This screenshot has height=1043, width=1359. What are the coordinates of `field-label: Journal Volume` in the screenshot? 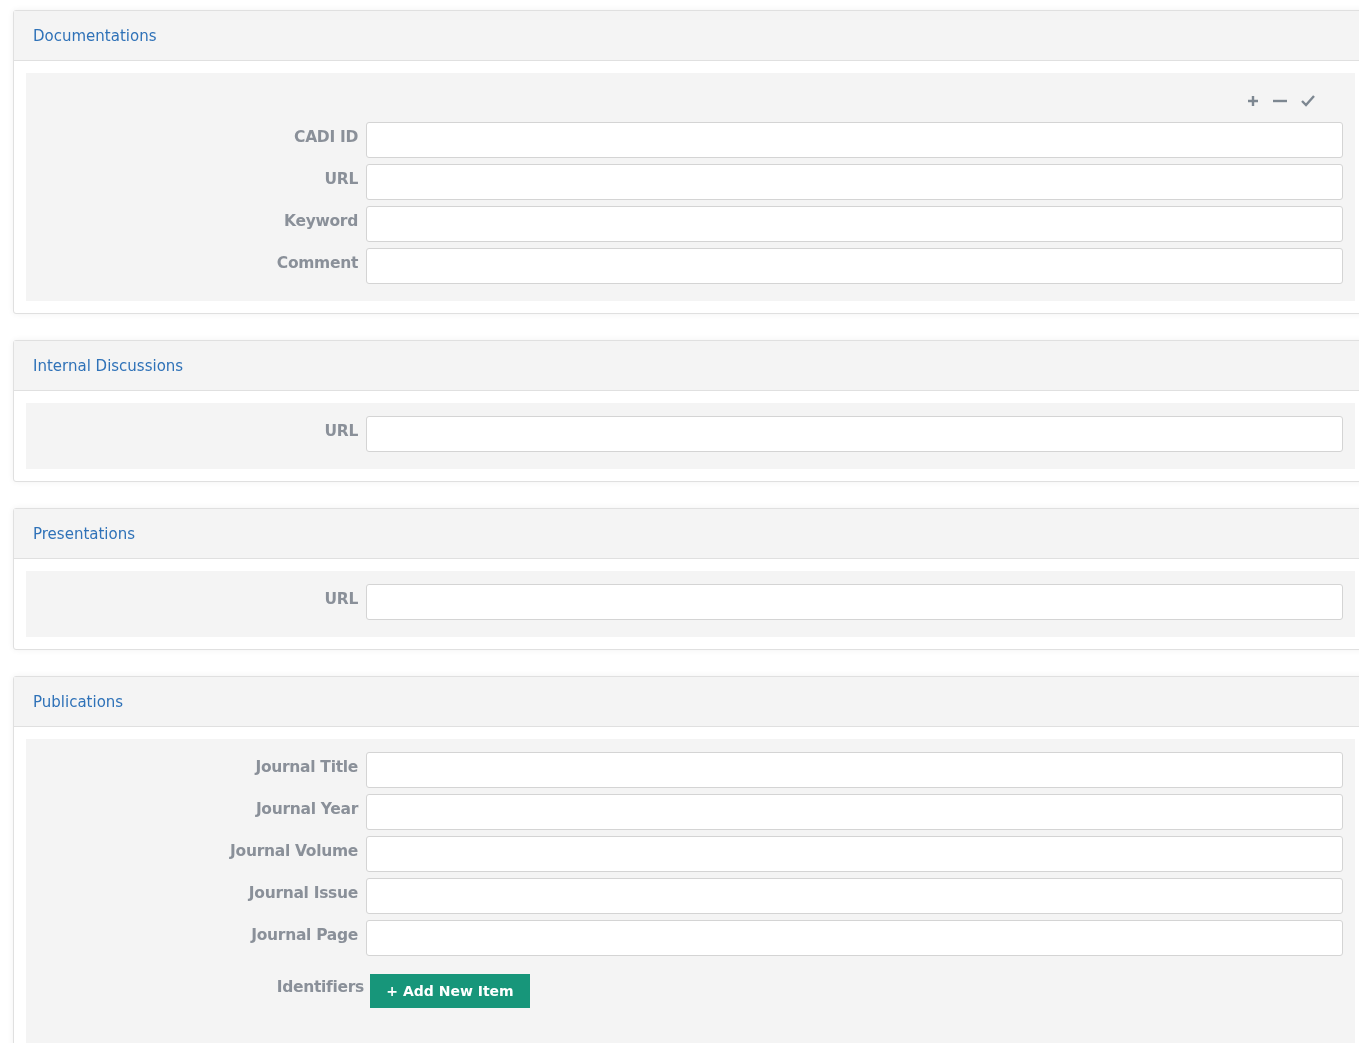 It's located at (293, 850).